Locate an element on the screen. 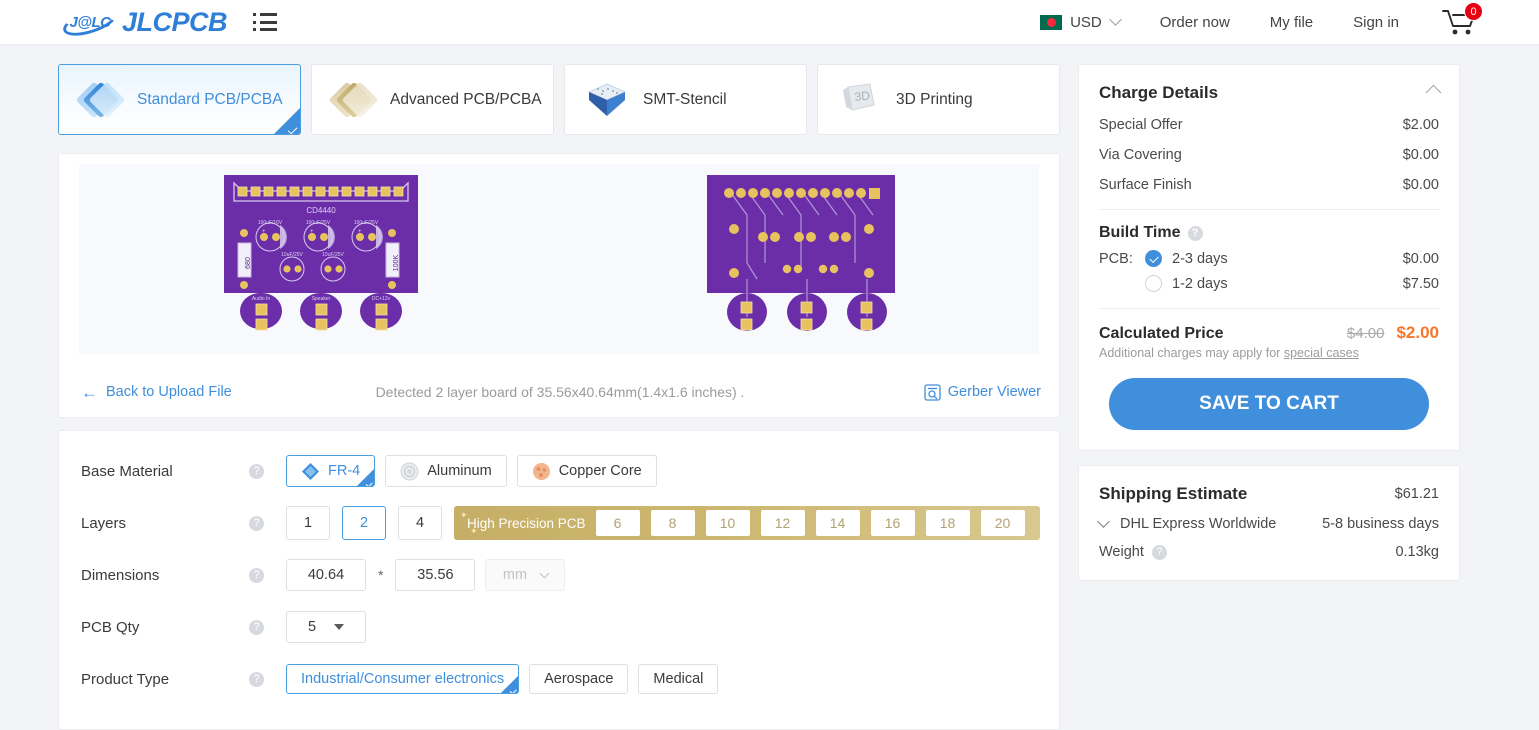 Image resolution: width=1539 pixels, height=730 pixels. weight-label: Weight is located at coordinates (1121, 552).